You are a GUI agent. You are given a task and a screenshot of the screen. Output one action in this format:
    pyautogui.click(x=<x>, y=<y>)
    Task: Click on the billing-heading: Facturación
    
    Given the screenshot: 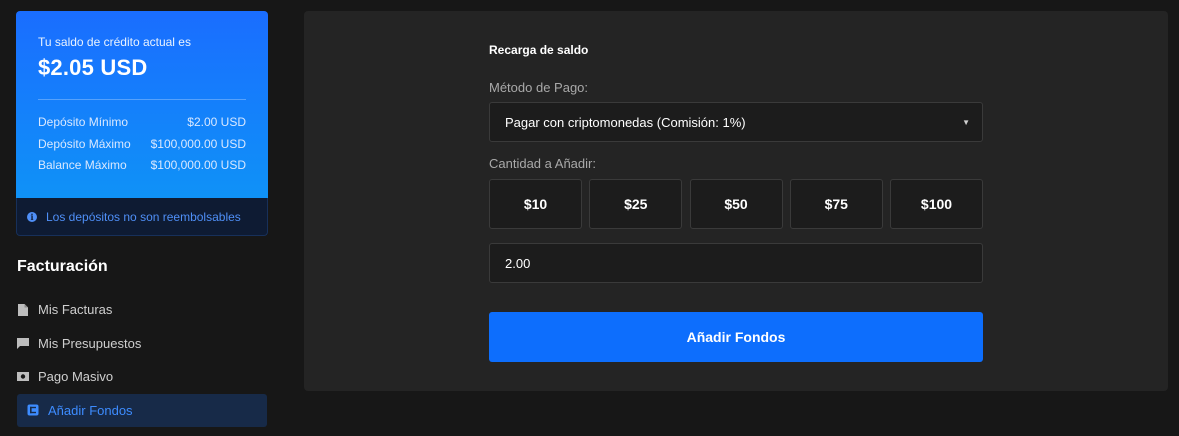 What is the action you would take?
    pyautogui.click(x=62, y=266)
    